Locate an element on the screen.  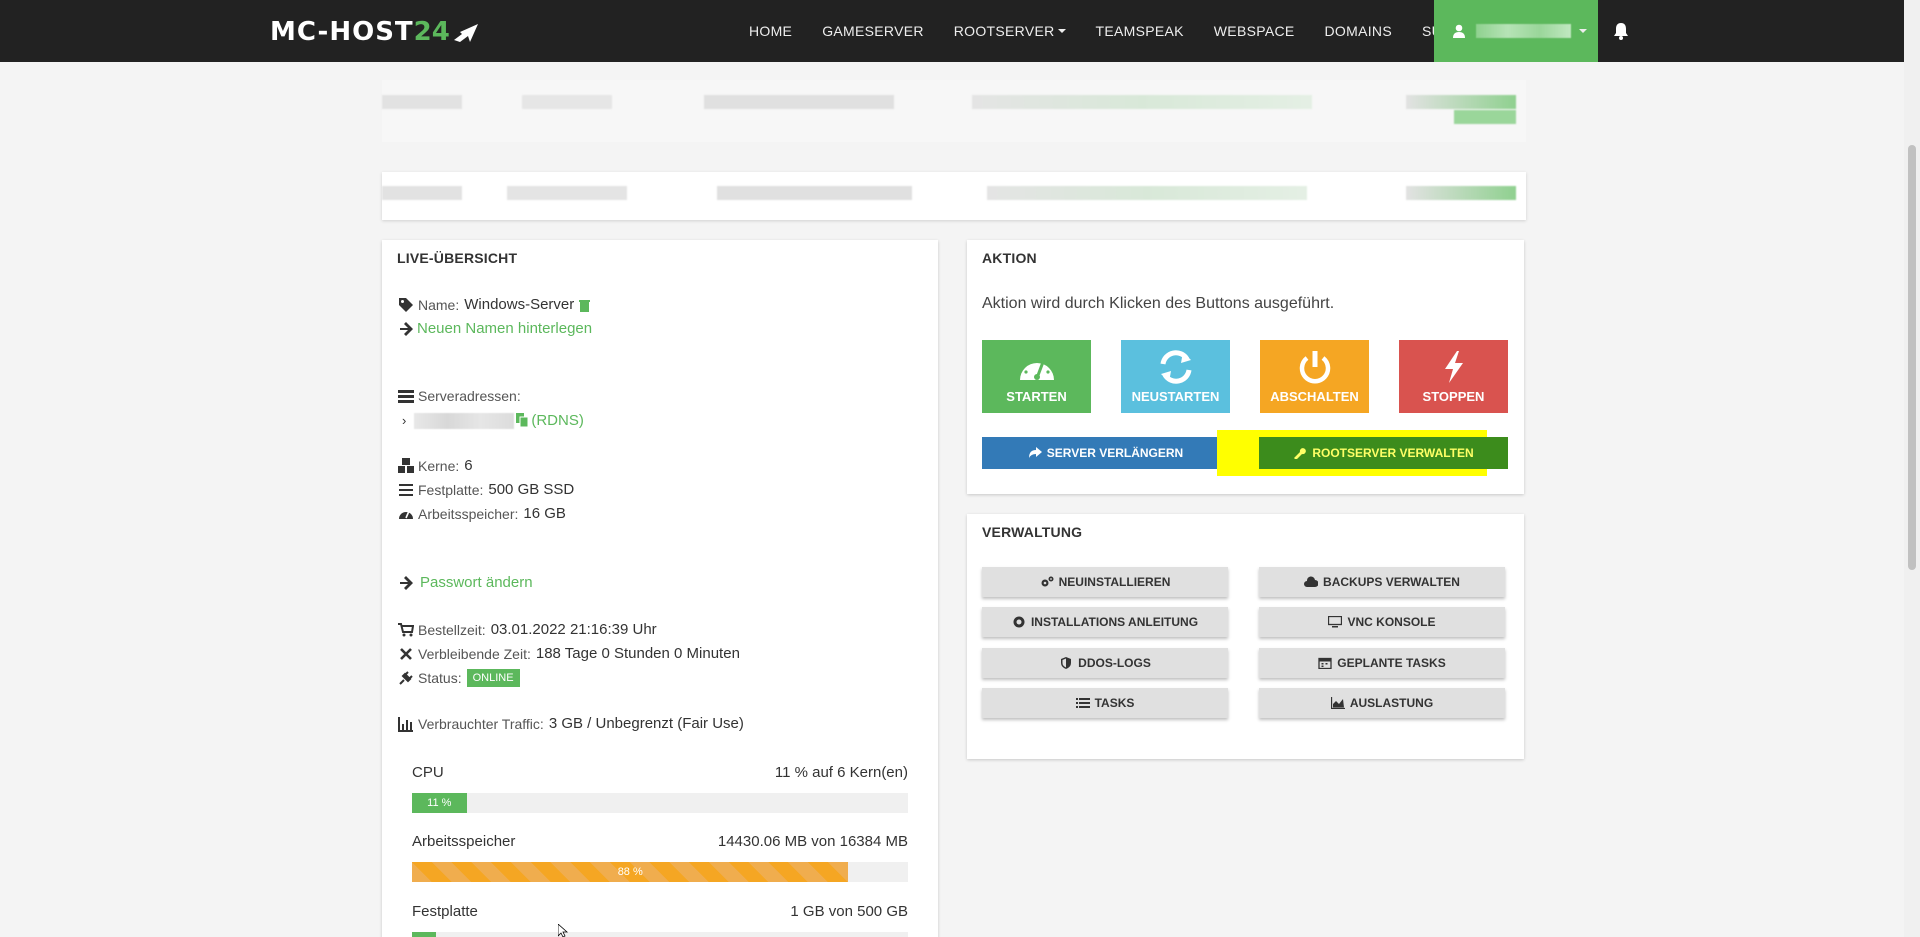
nav-rootserver: ROOTSERVER is located at coordinates (1010, 31).